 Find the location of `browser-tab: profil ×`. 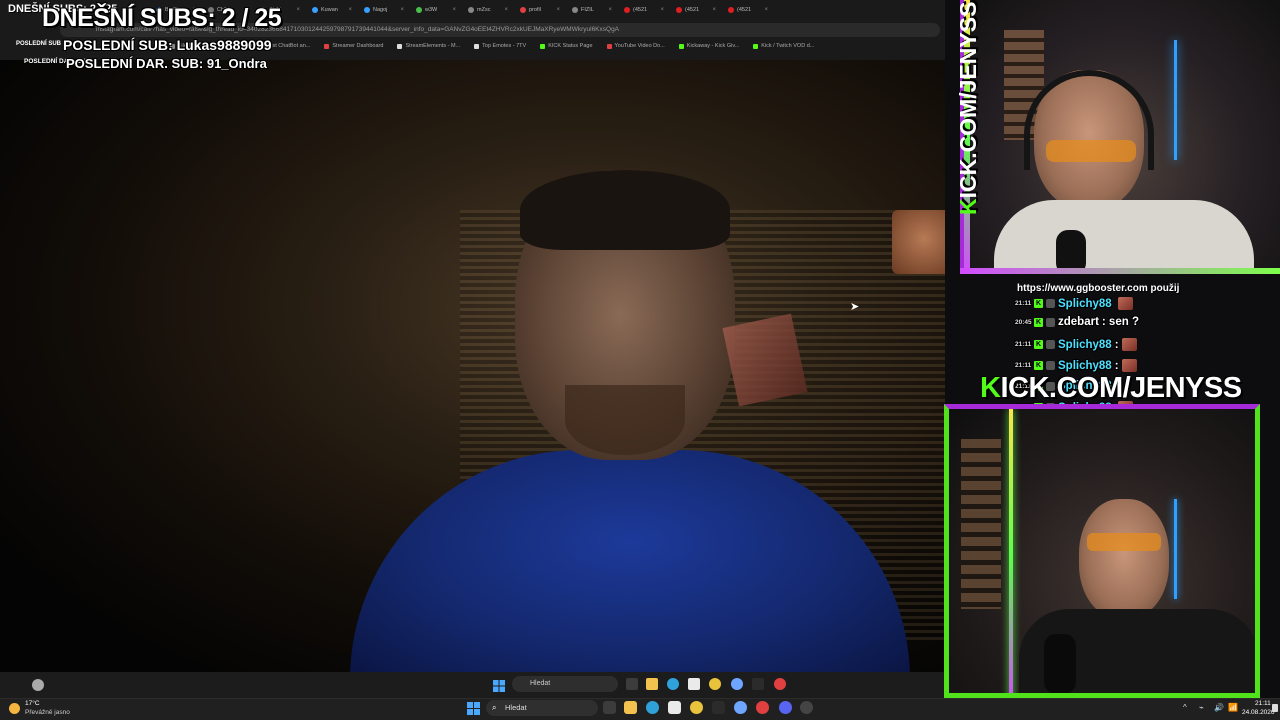

browser-tab: profil × is located at coordinates (540, 10).